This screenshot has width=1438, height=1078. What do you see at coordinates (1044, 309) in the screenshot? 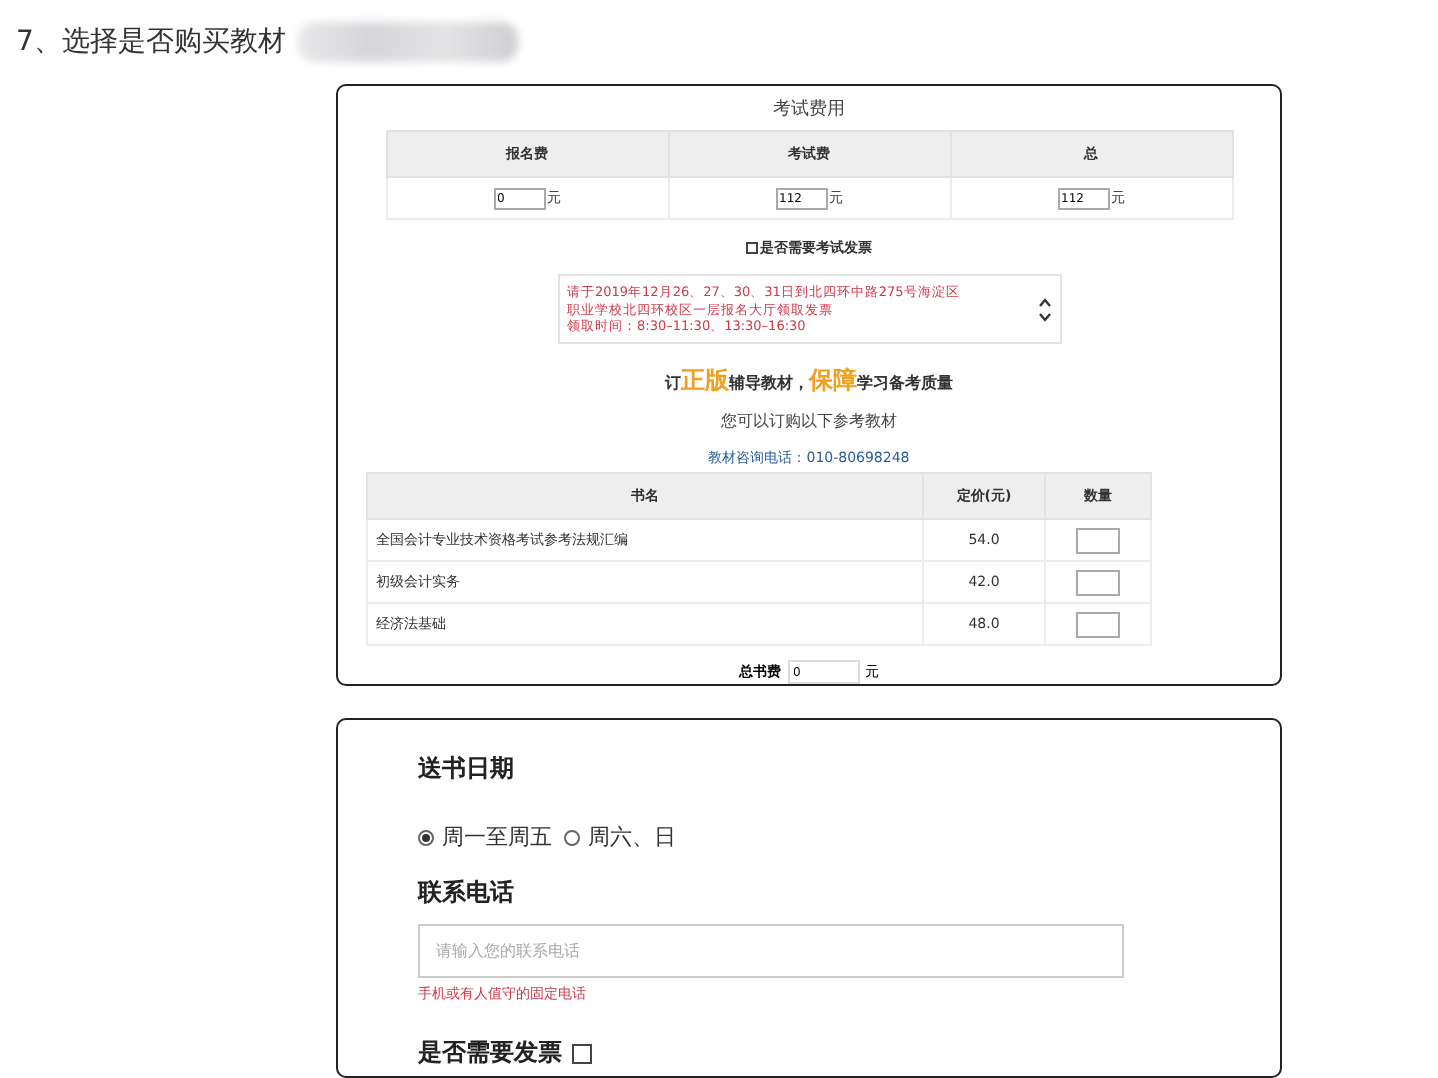
I see `scroll-arrows-icon` at bounding box center [1044, 309].